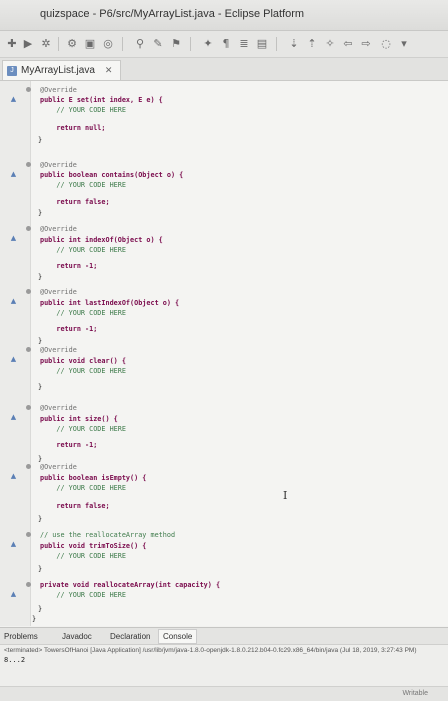 The image size is (448, 701). Describe the element at coordinates (285, 495) in the screenshot. I see `text-cursor-icon: I` at that location.